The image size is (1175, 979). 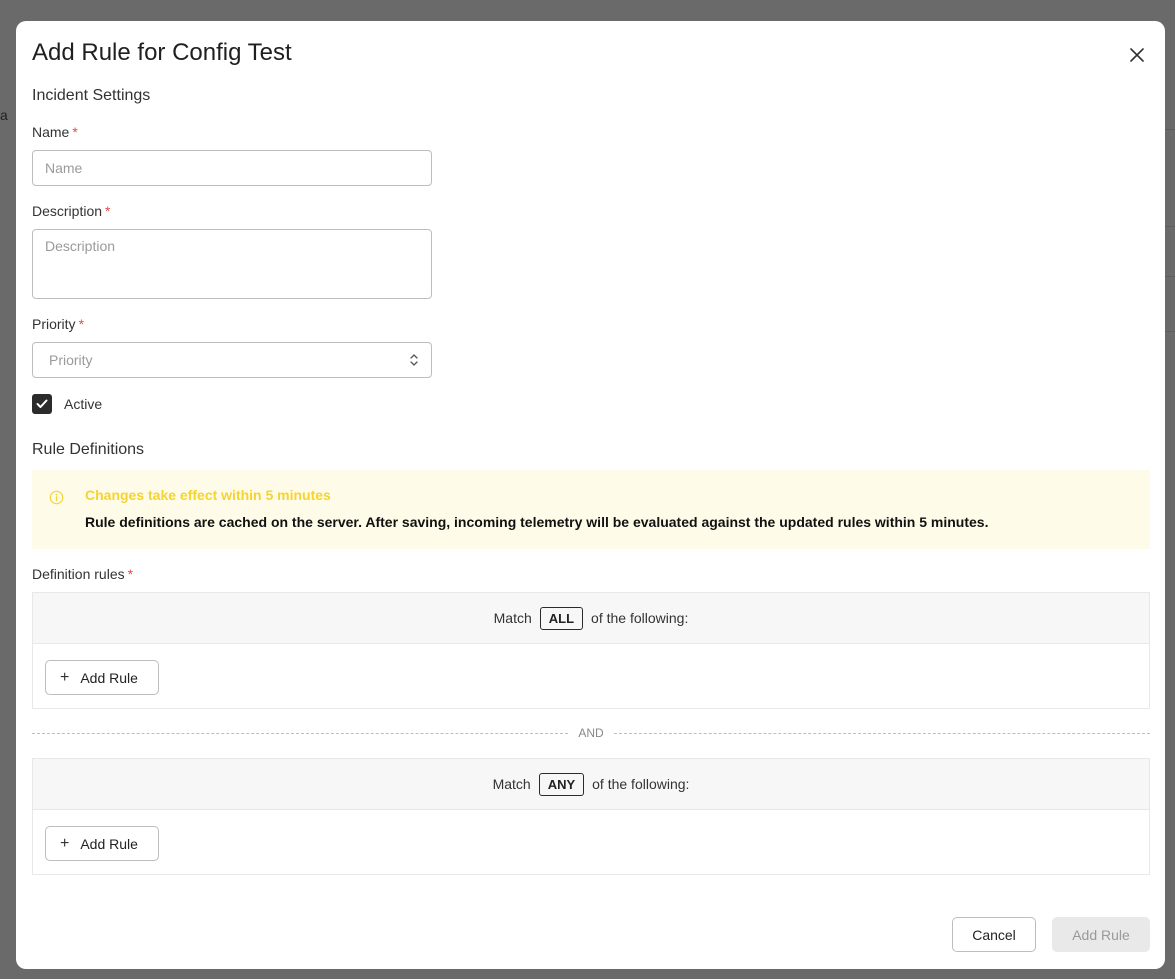 What do you see at coordinates (208, 495) in the screenshot?
I see `alert-title: Changes take effect within 5 minutes` at bounding box center [208, 495].